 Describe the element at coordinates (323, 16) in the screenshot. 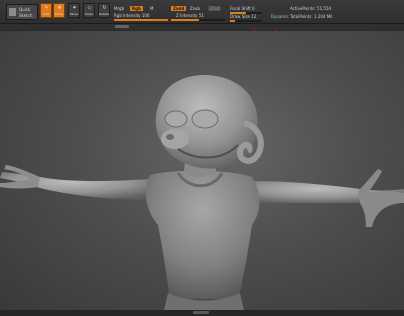

I see `total-points-value: 1.204 Mil` at that location.